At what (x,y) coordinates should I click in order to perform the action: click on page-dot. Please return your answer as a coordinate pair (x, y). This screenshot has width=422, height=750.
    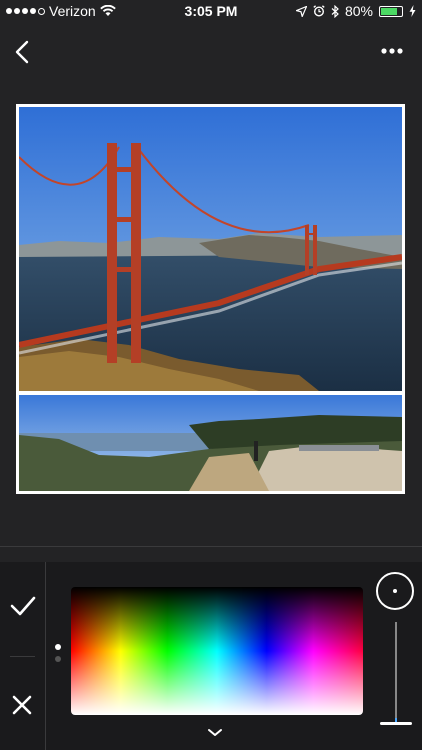
    Looking at the image, I should click on (58, 659).